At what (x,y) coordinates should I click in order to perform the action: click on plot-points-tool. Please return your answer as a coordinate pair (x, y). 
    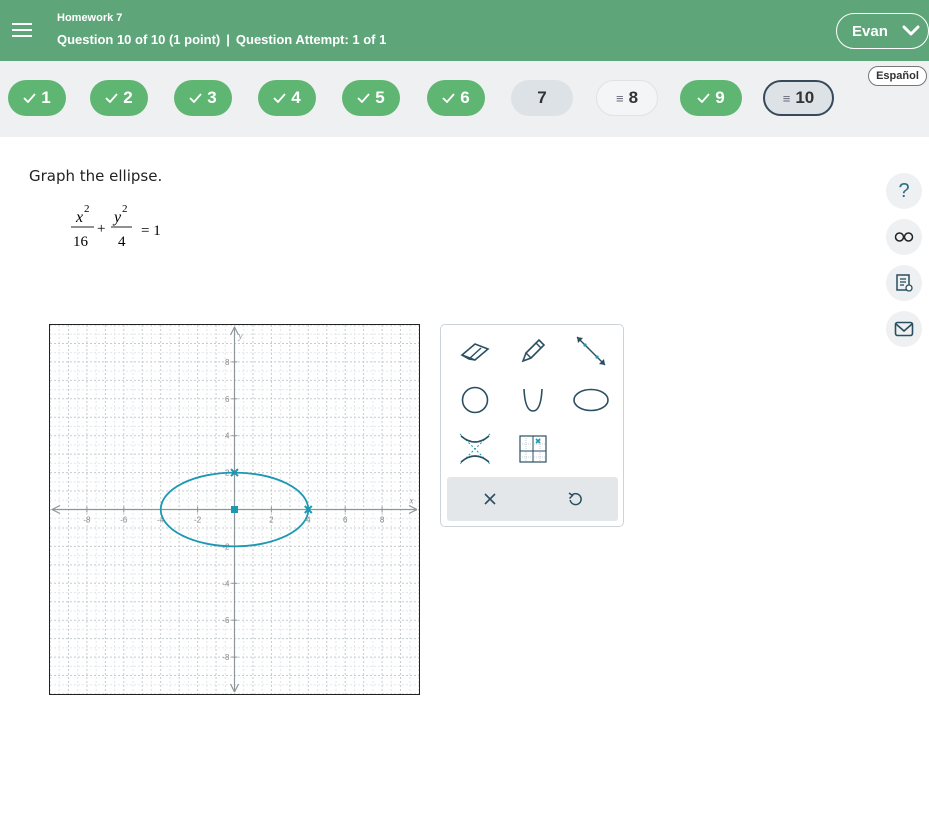
    Looking at the image, I should click on (533, 449).